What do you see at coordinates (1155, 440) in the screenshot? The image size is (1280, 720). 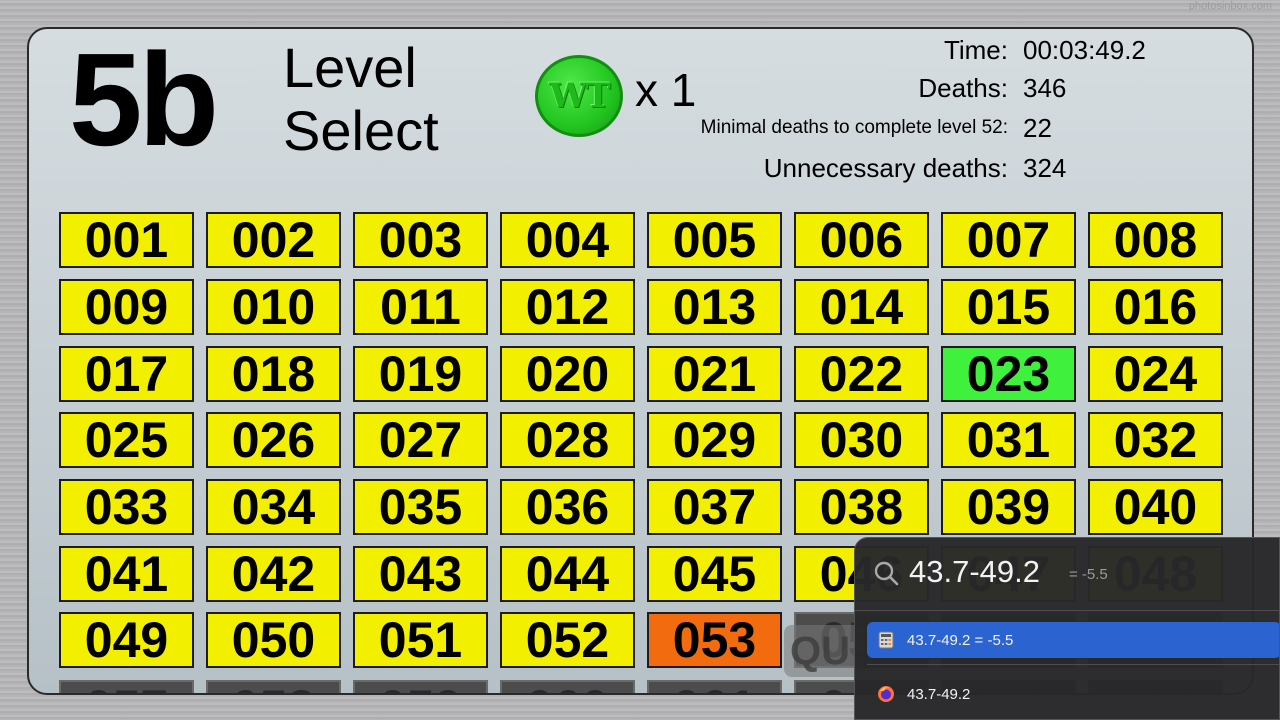 I see `level-button-032: 032` at bounding box center [1155, 440].